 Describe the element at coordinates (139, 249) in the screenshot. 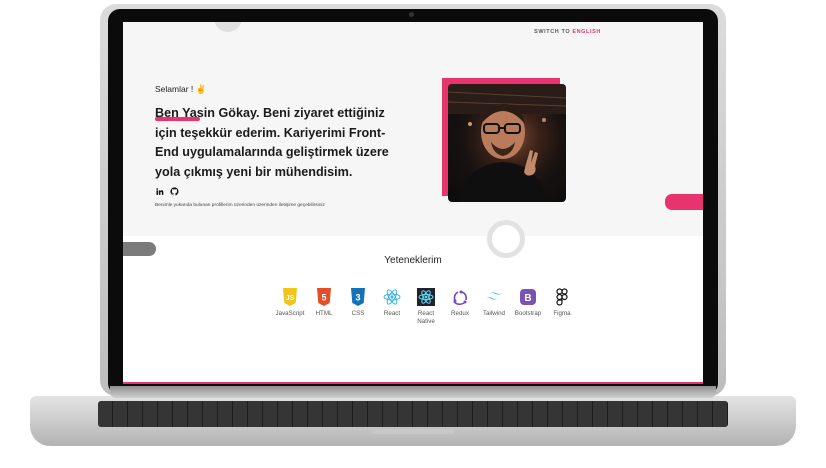

I see `decorative-gray-tab` at that location.